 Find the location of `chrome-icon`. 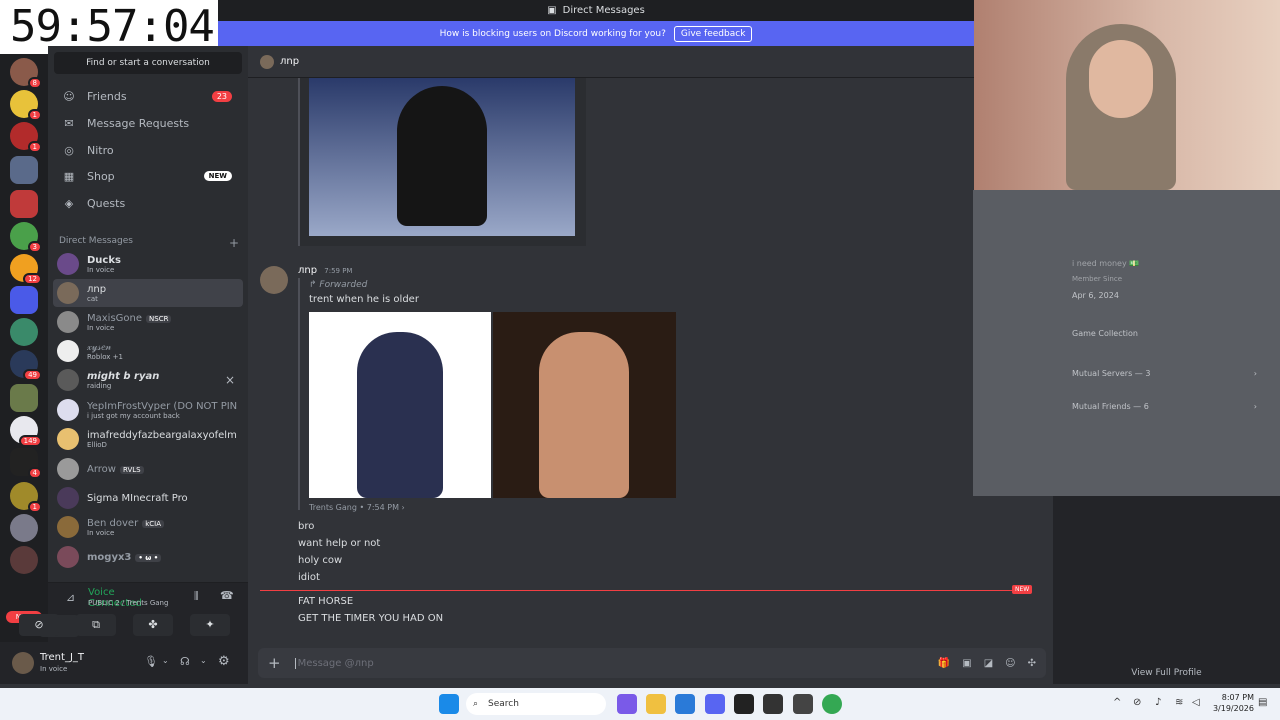

chrome-icon is located at coordinates (832, 704).